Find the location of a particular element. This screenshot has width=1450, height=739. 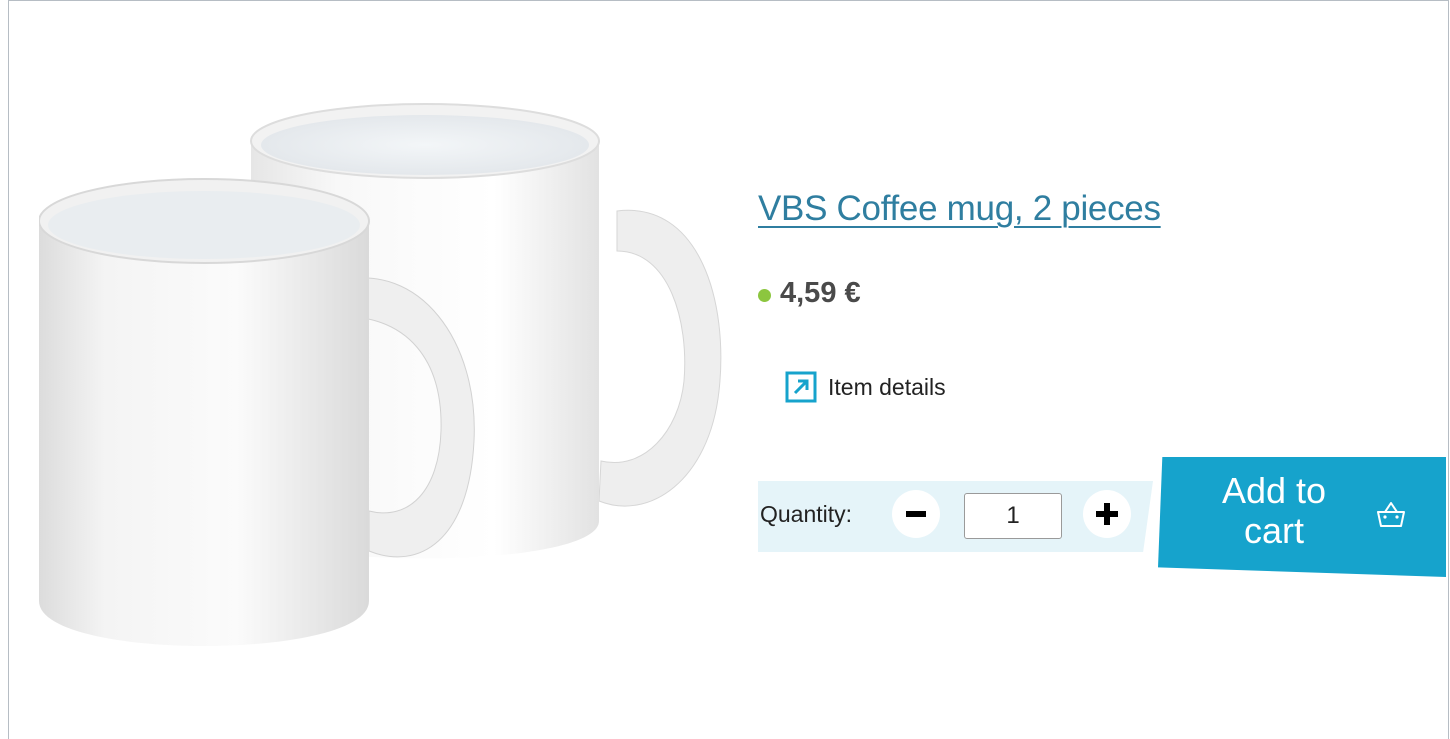

minus-icon is located at coordinates (916, 514).